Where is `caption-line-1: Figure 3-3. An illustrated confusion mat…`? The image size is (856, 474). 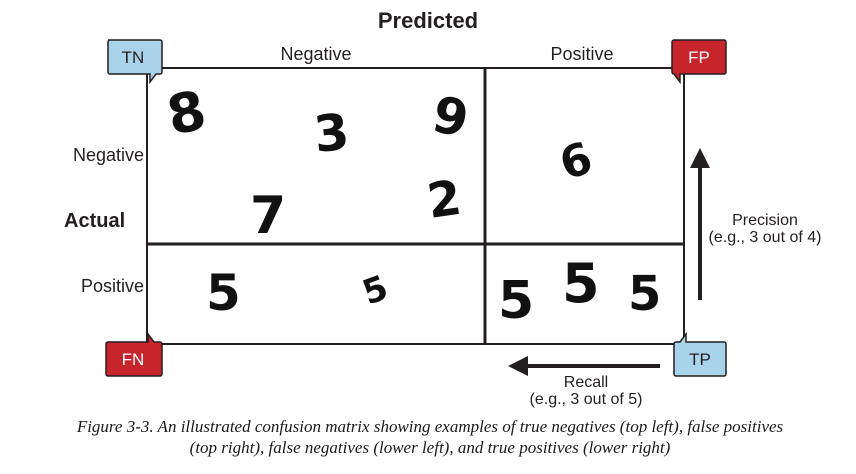 caption-line-1: Figure 3-3. An illustrated confusion mat… is located at coordinates (430, 426).